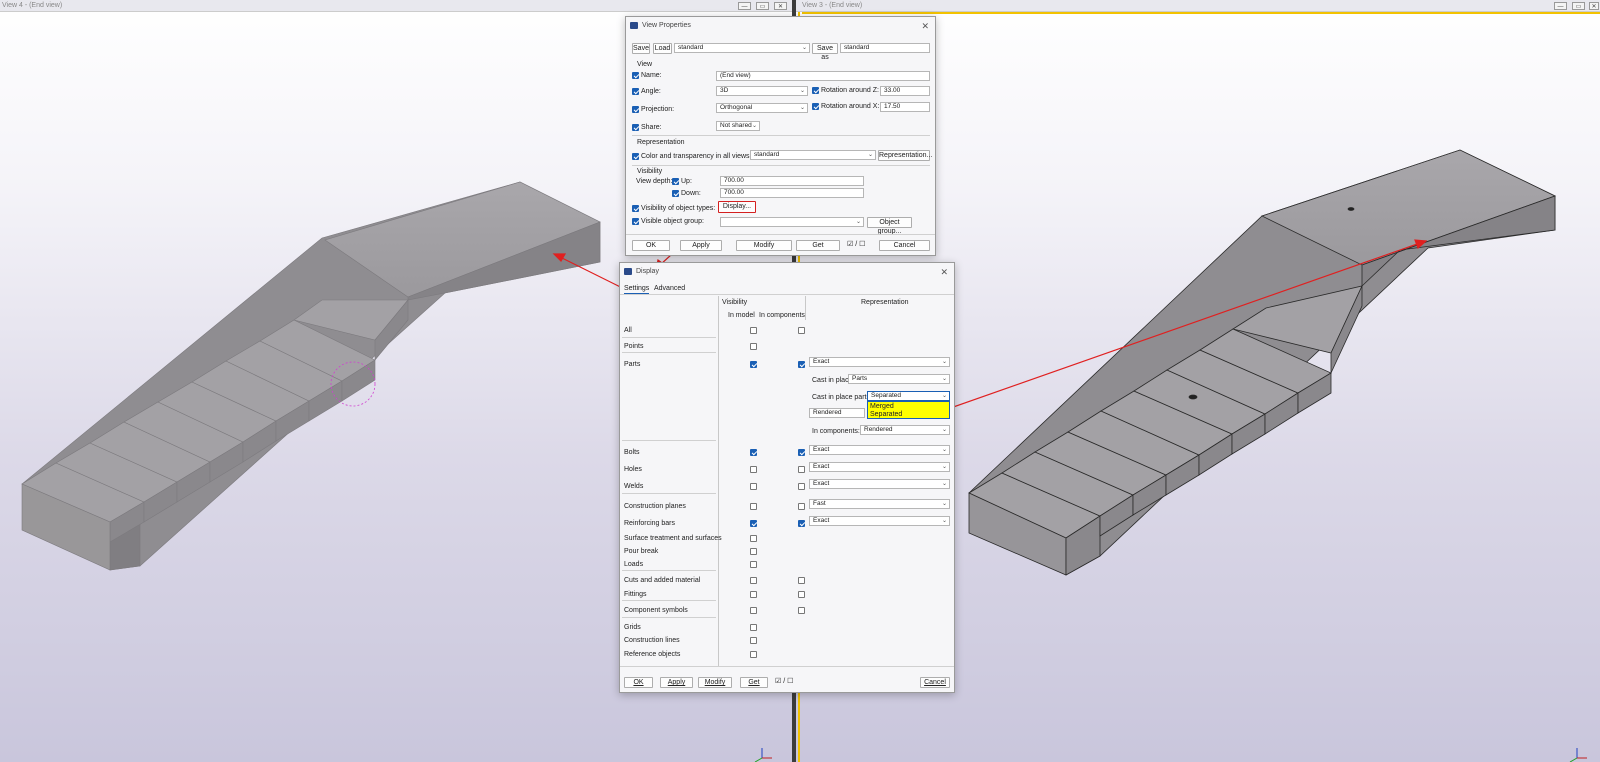 This screenshot has width=1600, height=762. What do you see at coordinates (753, 580) in the screenshot?
I see `cuts-in-model-checkbox` at bounding box center [753, 580].